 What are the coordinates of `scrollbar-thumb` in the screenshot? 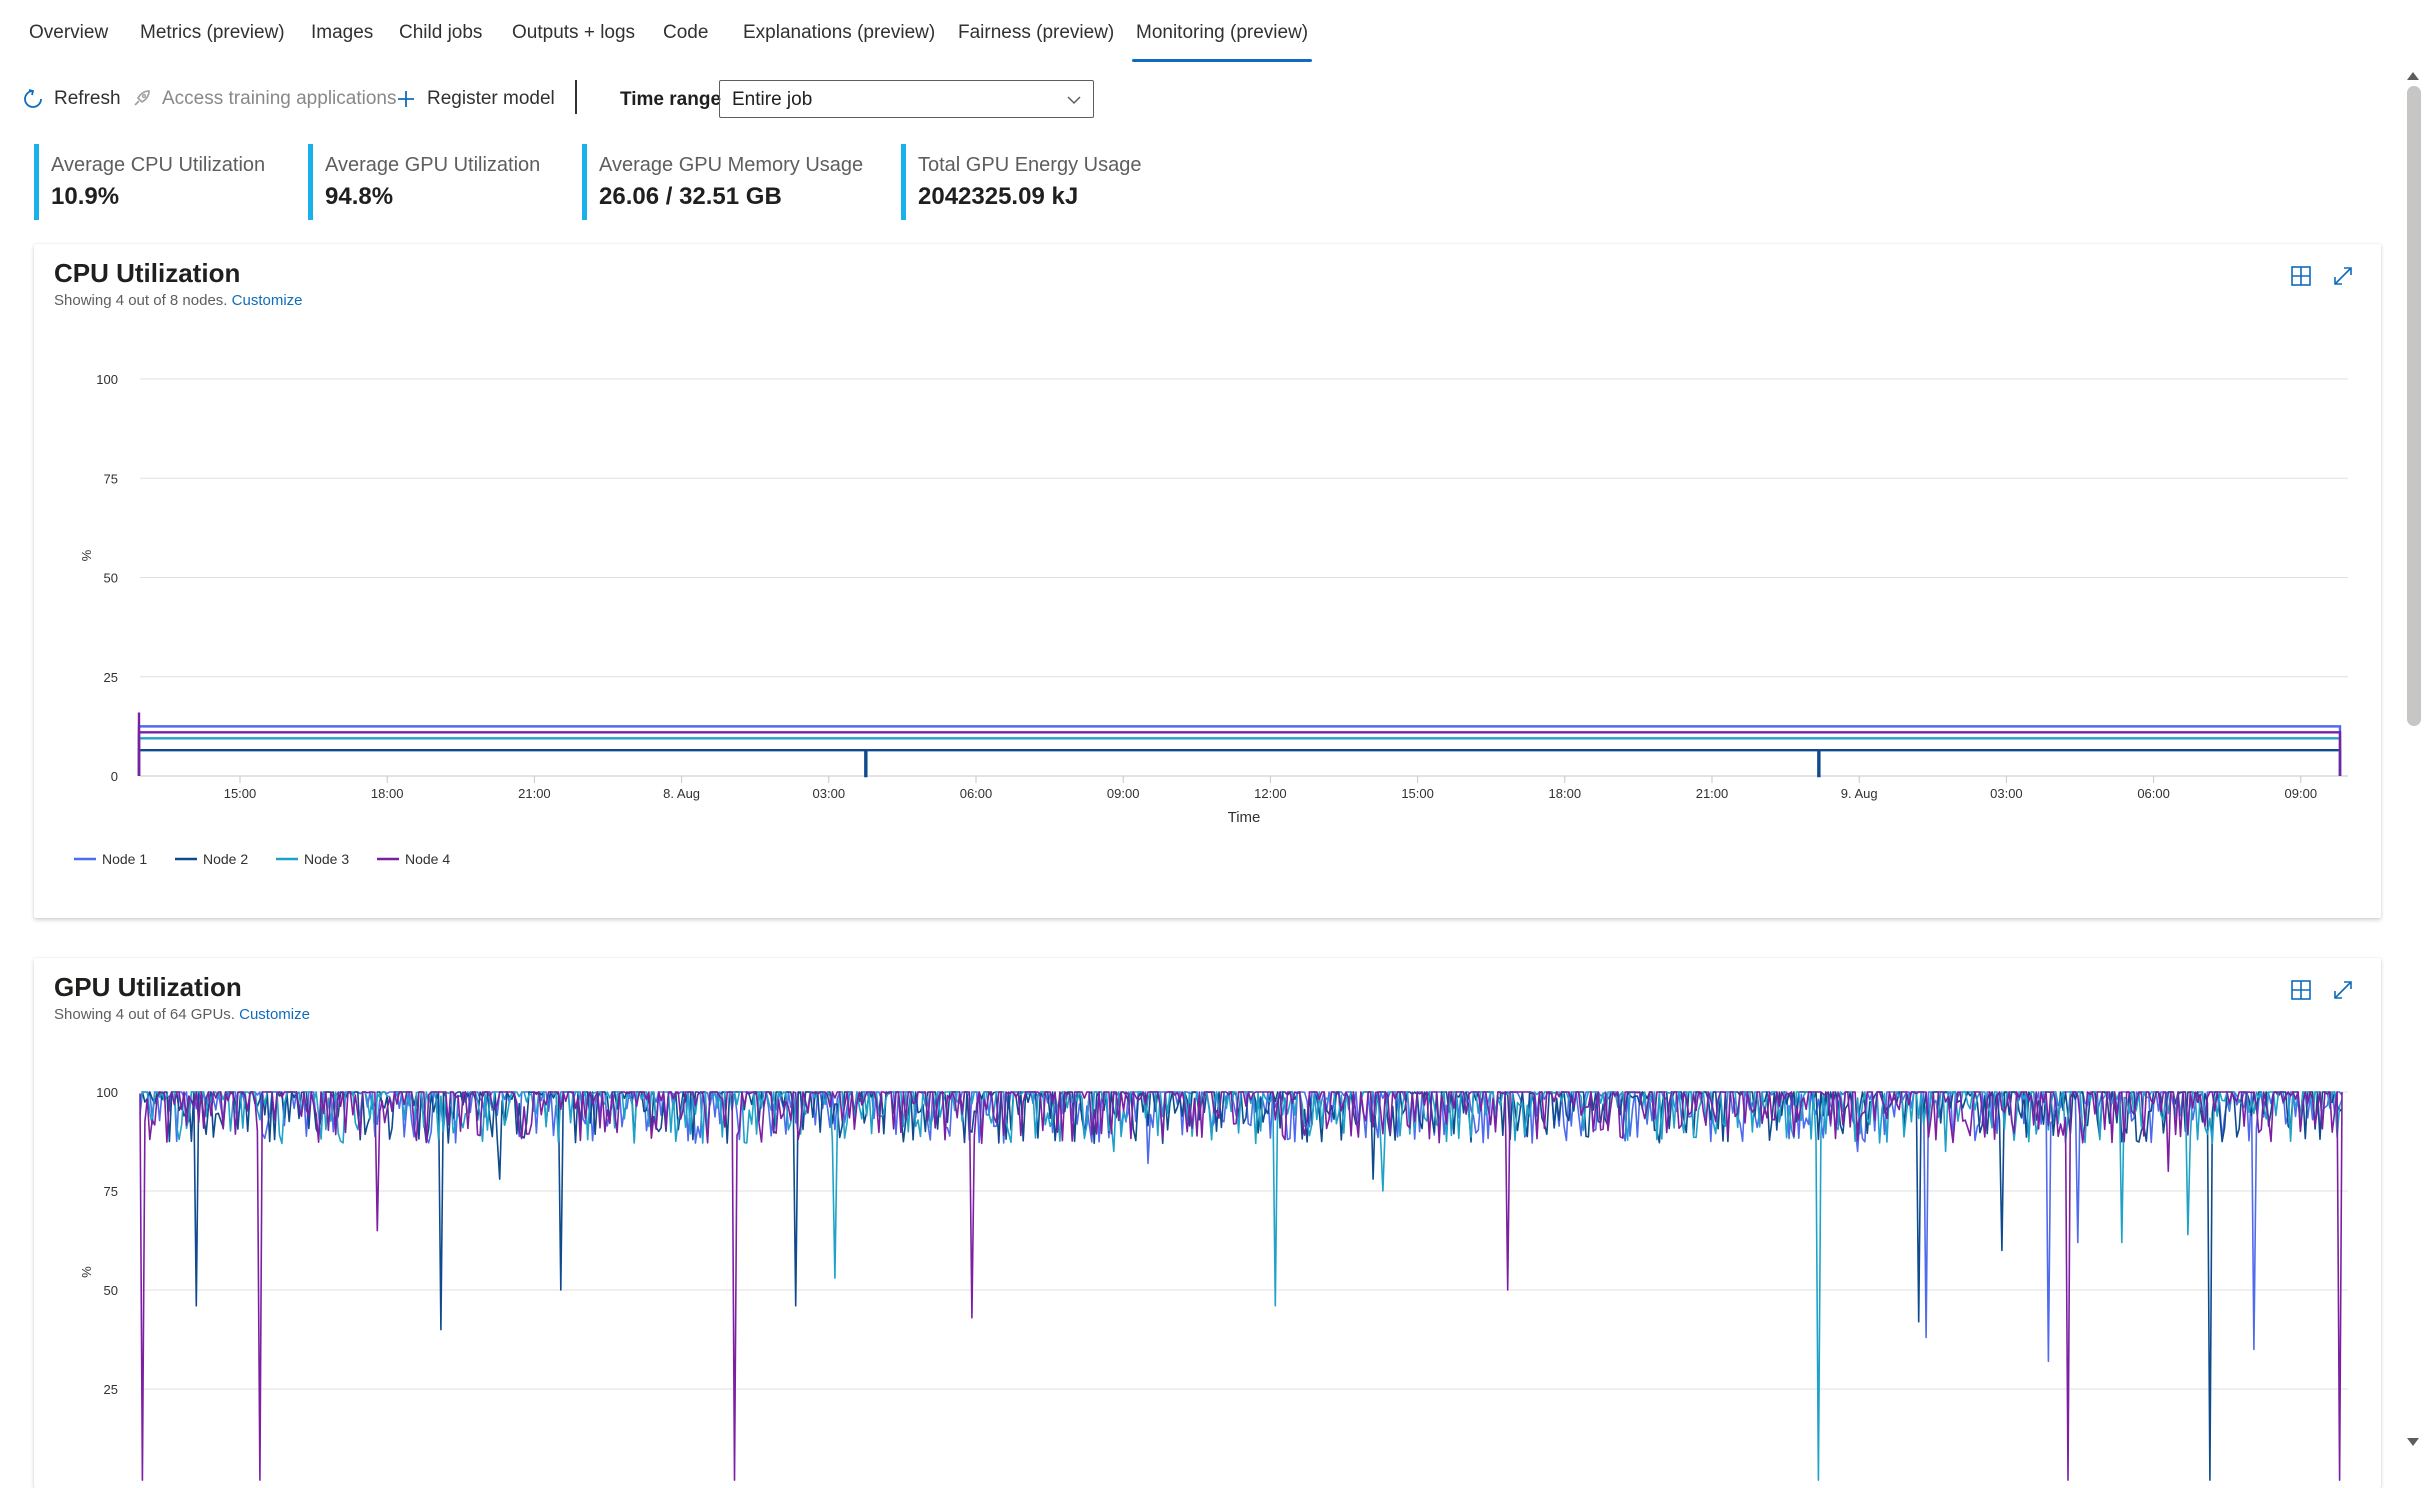 It's located at (2414, 406).